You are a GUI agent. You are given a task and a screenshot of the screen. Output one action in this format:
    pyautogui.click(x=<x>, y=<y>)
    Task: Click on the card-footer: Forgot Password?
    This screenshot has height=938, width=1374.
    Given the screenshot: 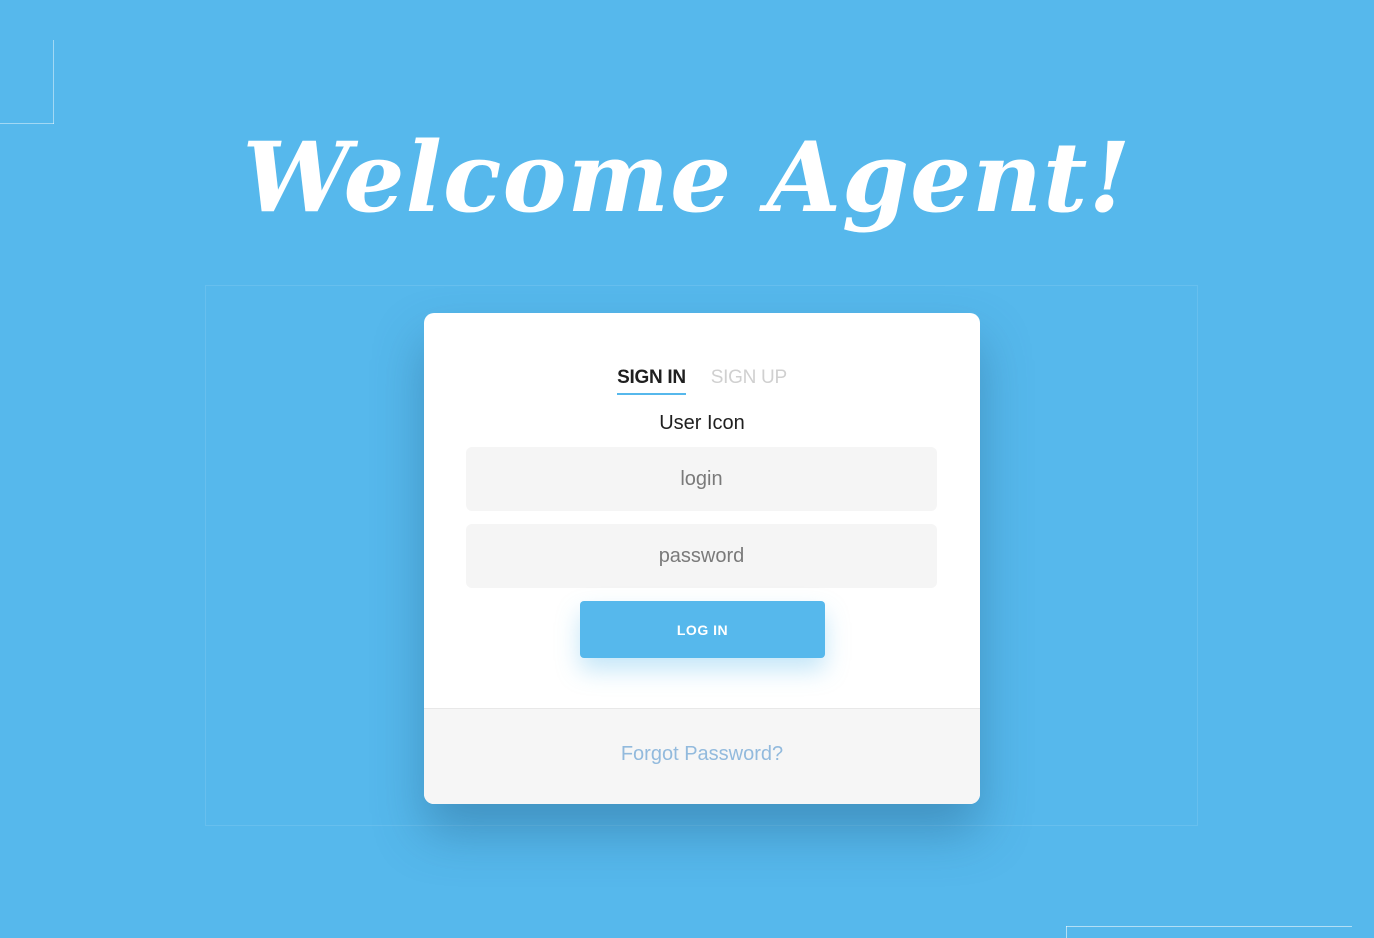 What is the action you would take?
    pyautogui.click(x=702, y=756)
    